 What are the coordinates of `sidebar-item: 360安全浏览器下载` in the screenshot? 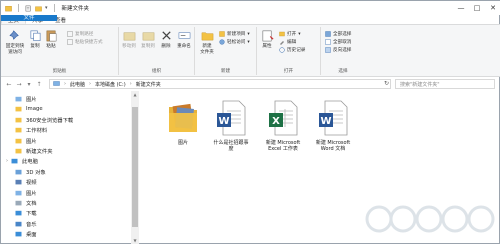 It's located at (66, 120).